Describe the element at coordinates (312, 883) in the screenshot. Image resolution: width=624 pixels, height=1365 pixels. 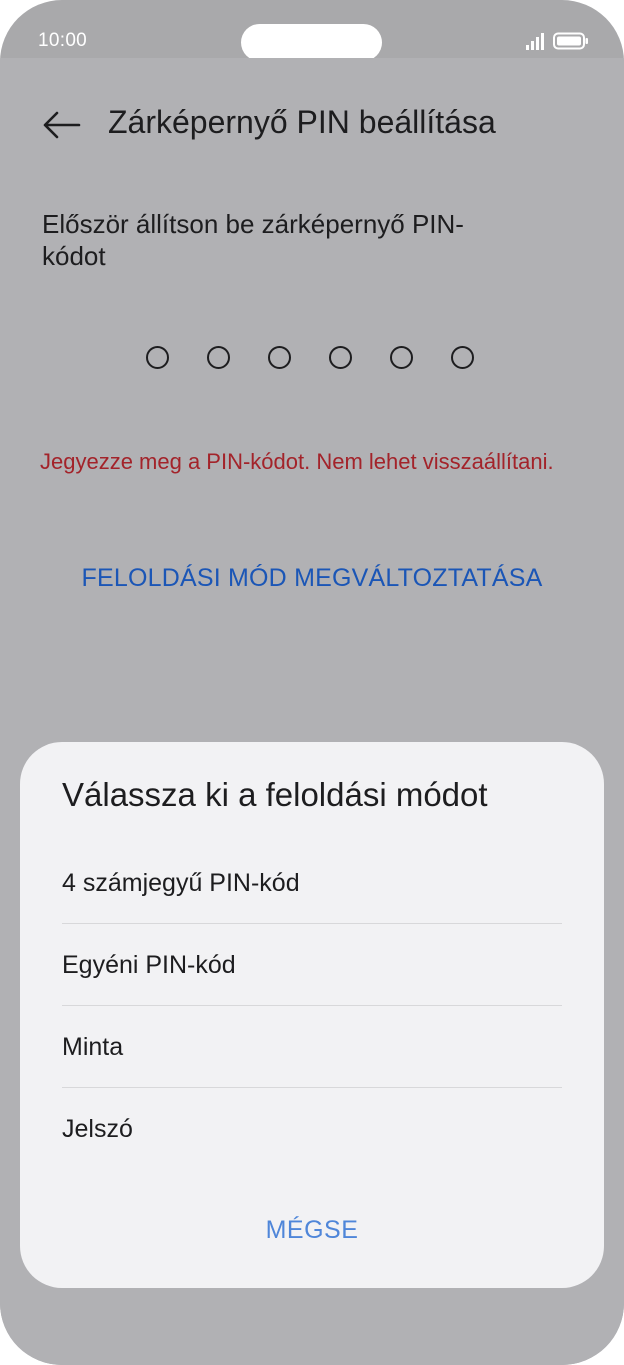
I see `option-4-digit-pin: 4 számjegyű PIN-kód` at that location.